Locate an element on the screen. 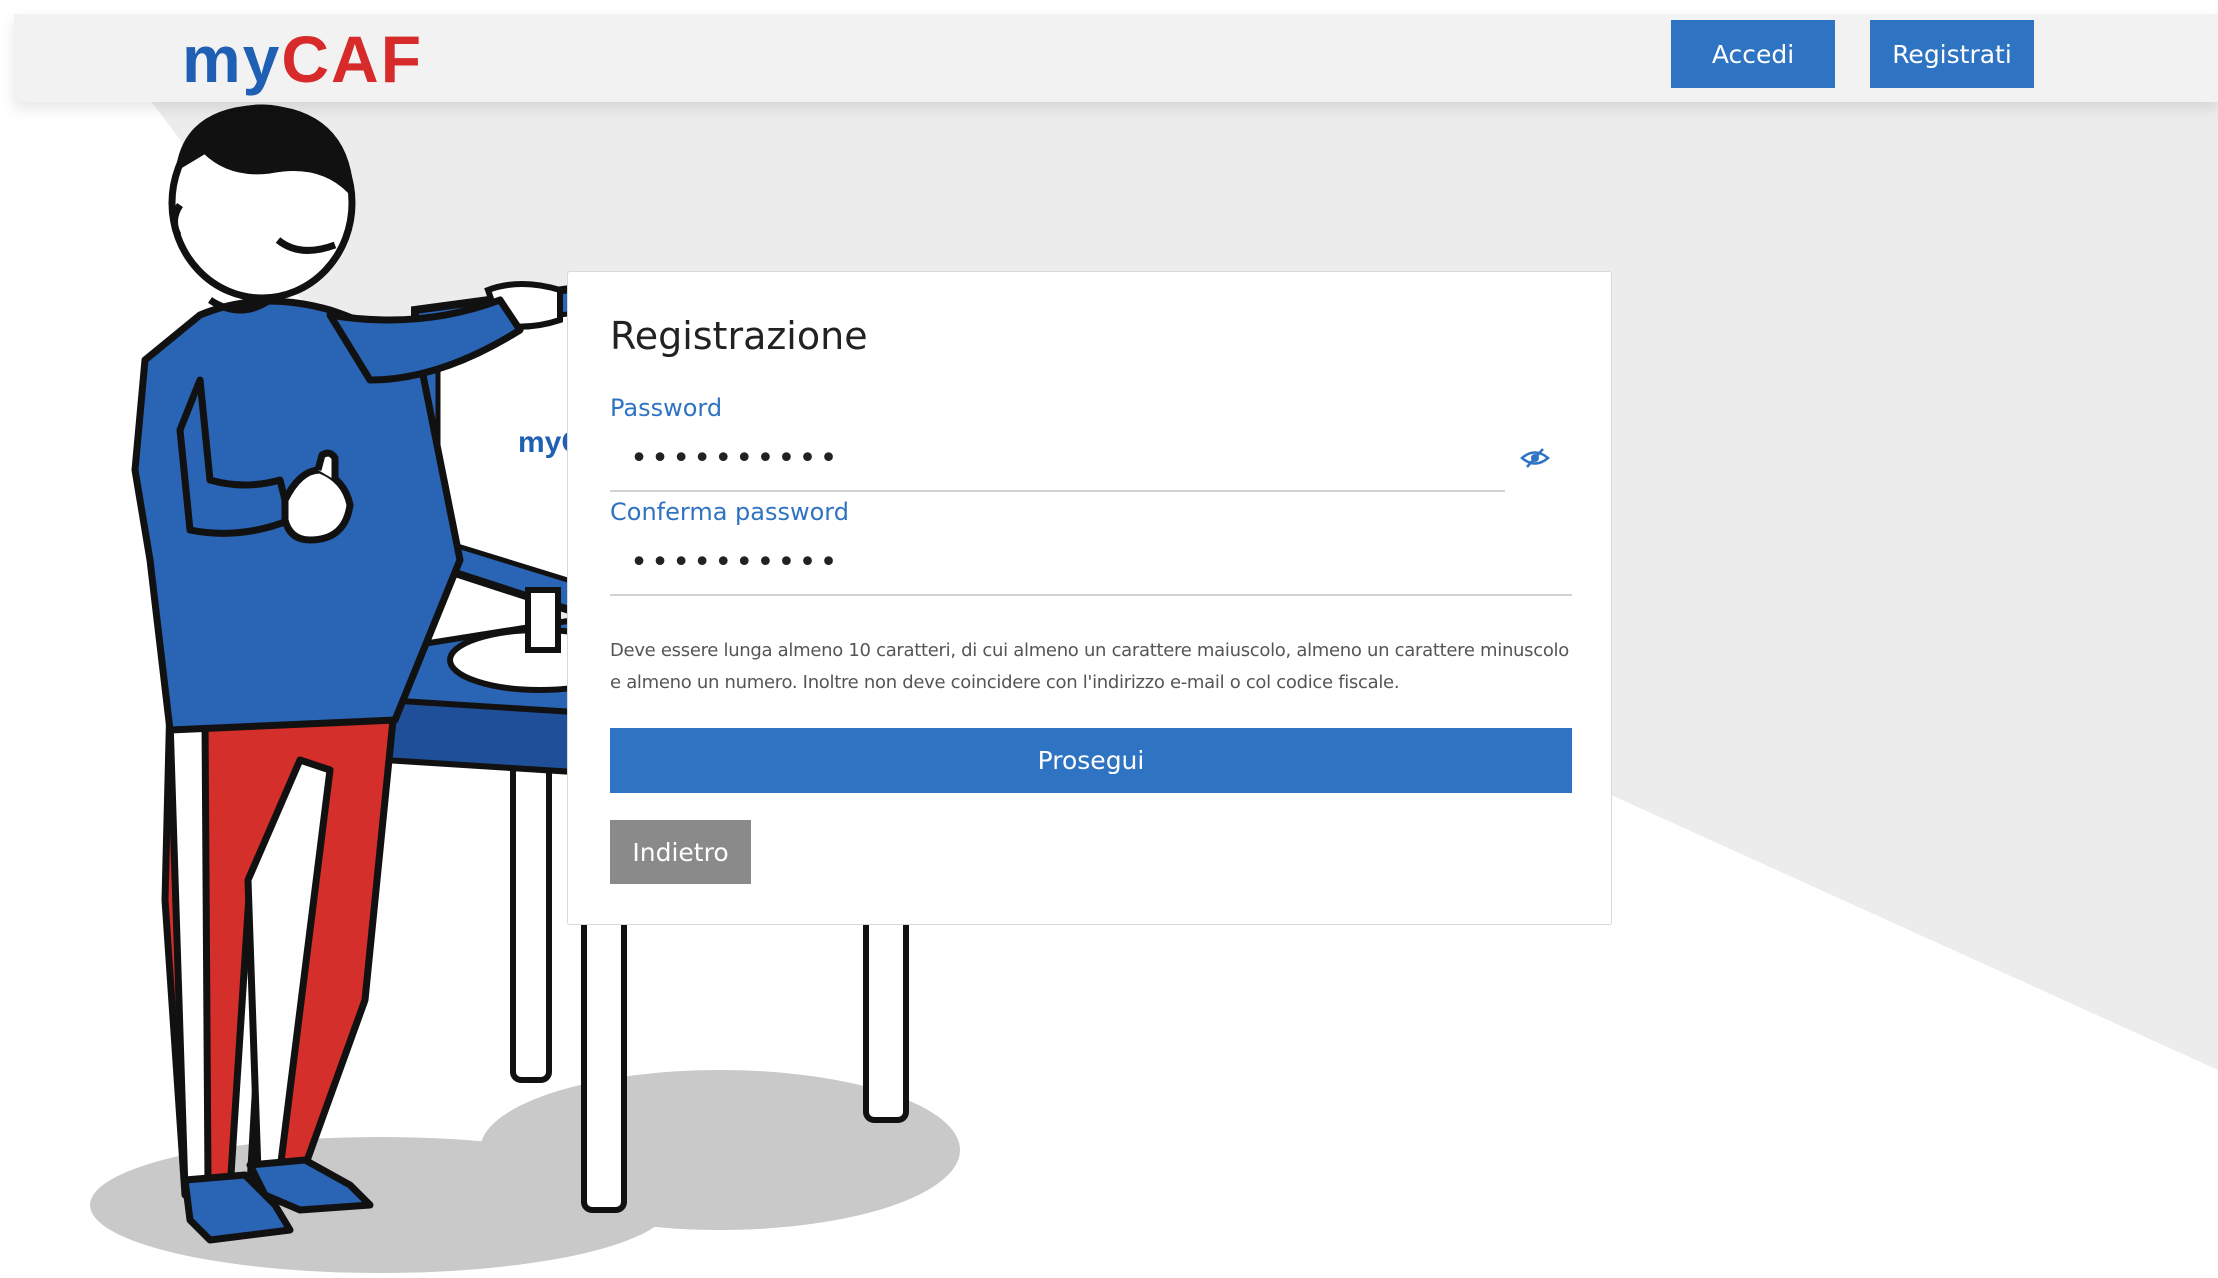  form-title: Registrazione is located at coordinates (739, 336).